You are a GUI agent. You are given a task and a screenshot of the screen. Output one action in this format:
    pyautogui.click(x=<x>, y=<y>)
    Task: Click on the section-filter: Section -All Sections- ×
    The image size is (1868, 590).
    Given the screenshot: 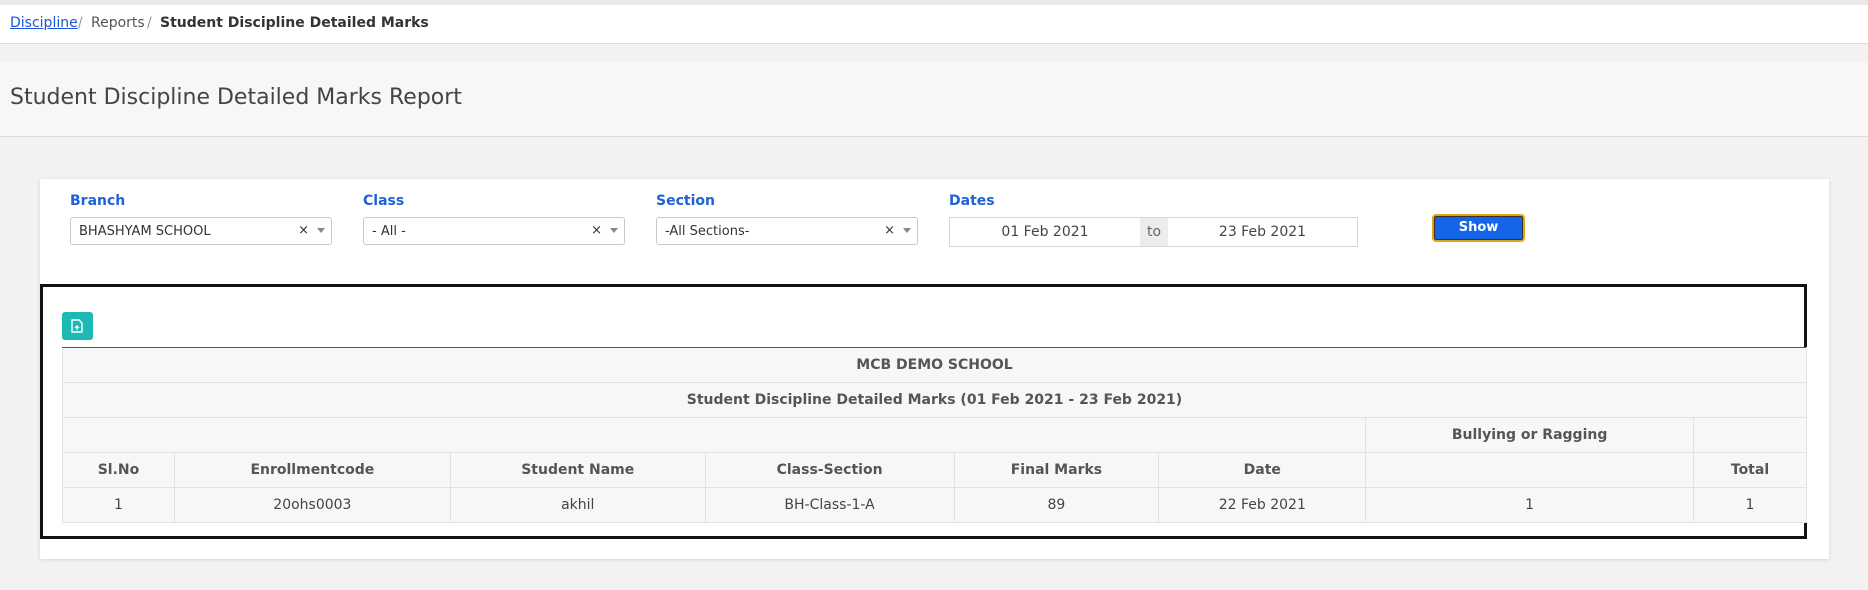 What is the action you would take?
    pyautogui.click(x=787, y=219)
    